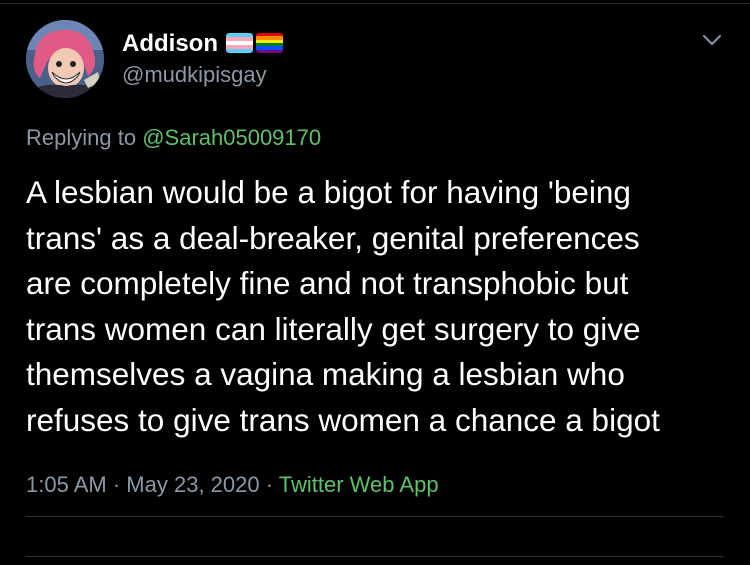 The image size is (750, 565). I want to click on reply-context: Replying to @Sarah05009170, so click(173, 138).